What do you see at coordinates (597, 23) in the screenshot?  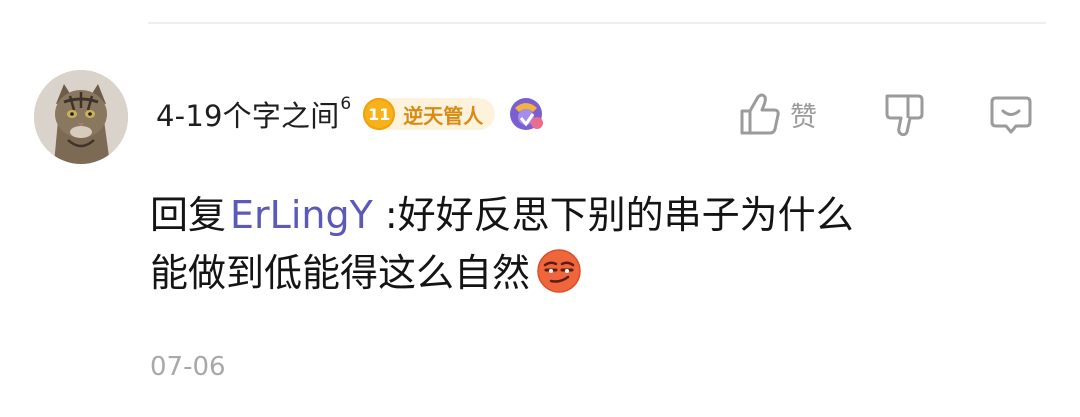 I see `top-divider` at bounding box center [597, 23].